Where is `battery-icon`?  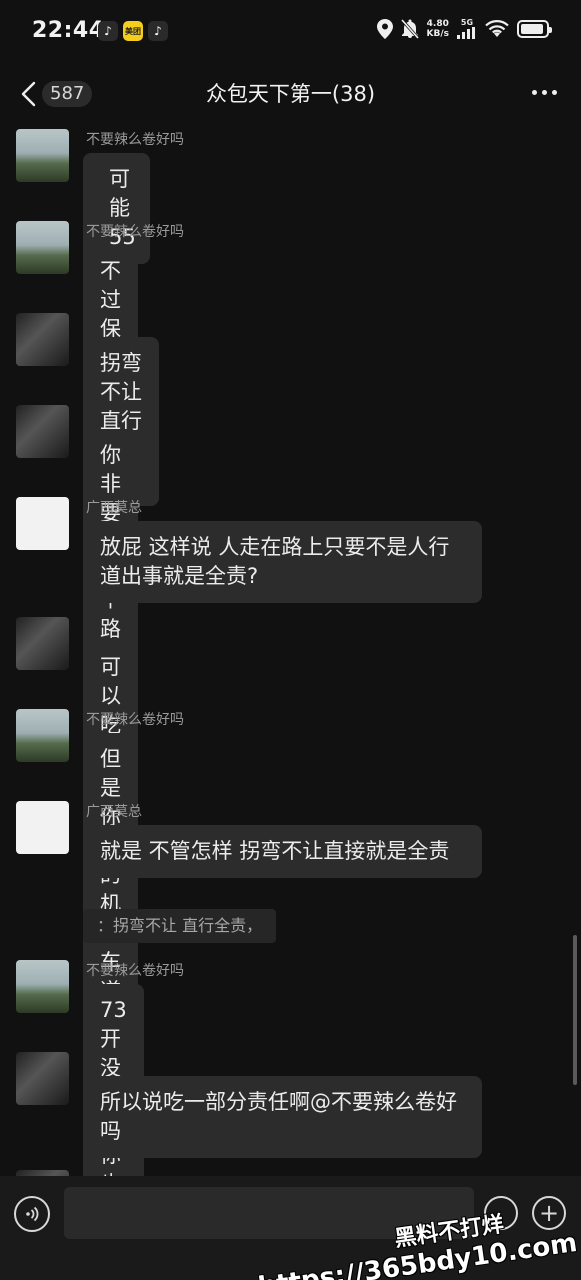
battery-icon is located at coordinates (534, 28).